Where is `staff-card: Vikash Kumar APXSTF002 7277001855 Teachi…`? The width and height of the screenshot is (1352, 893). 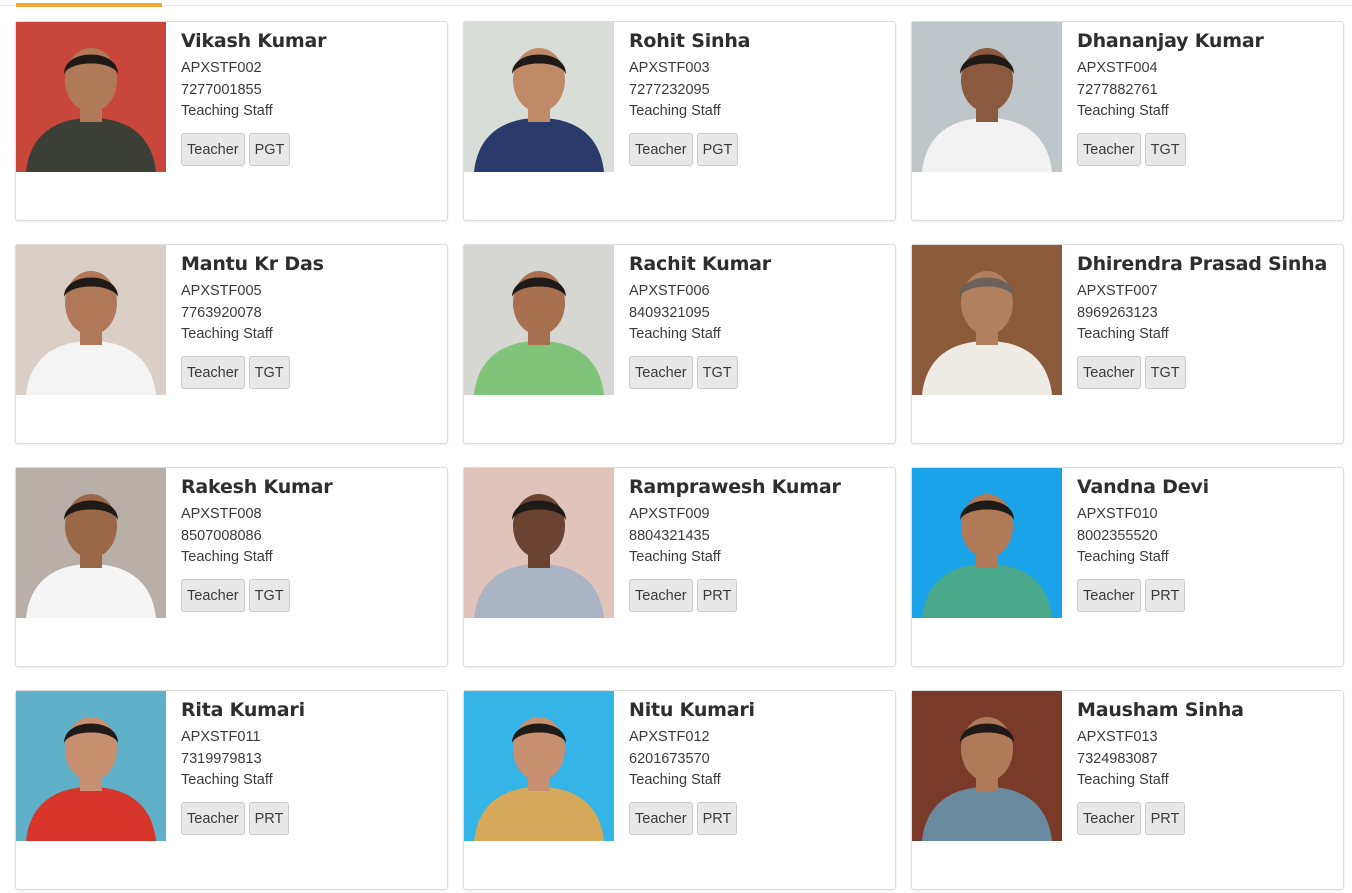 staff-card: Vikash Kumar APXSTF002 7277001855 Teachi… is located at coordinates (231, 121).